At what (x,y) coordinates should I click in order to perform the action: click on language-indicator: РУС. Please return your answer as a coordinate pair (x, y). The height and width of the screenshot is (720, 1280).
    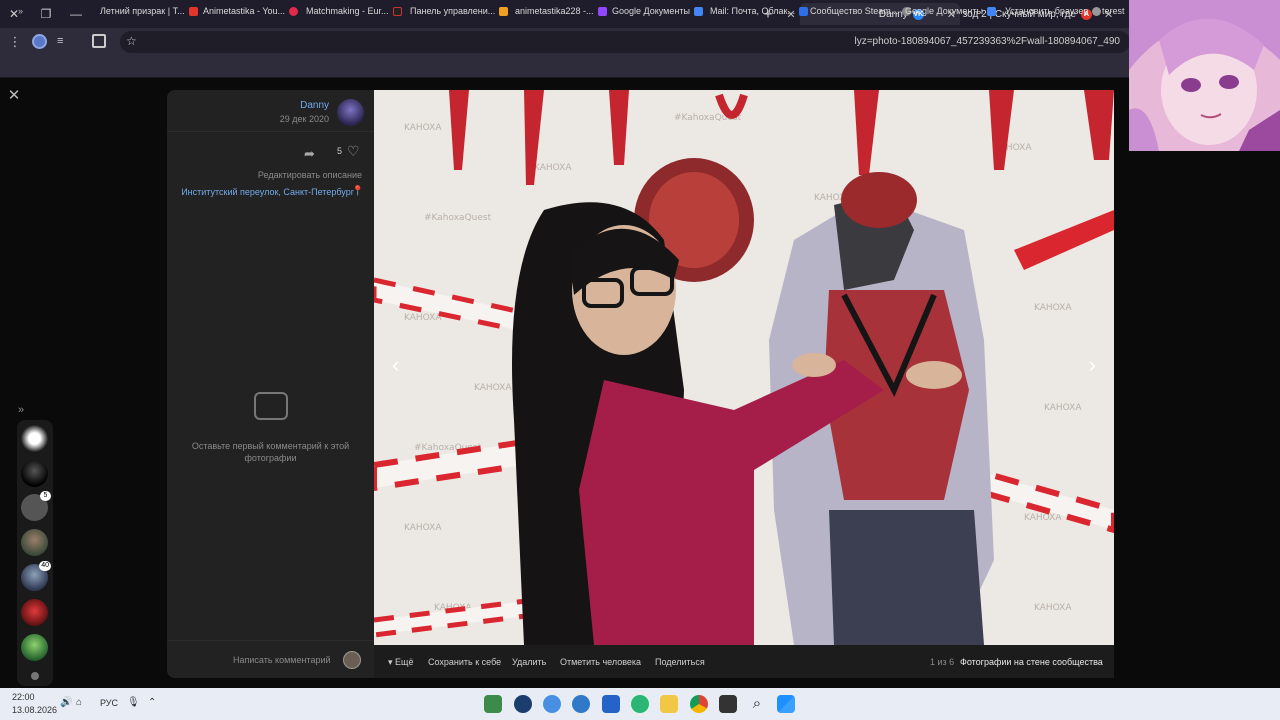
    Looking at the image, I should click on (109, 703).